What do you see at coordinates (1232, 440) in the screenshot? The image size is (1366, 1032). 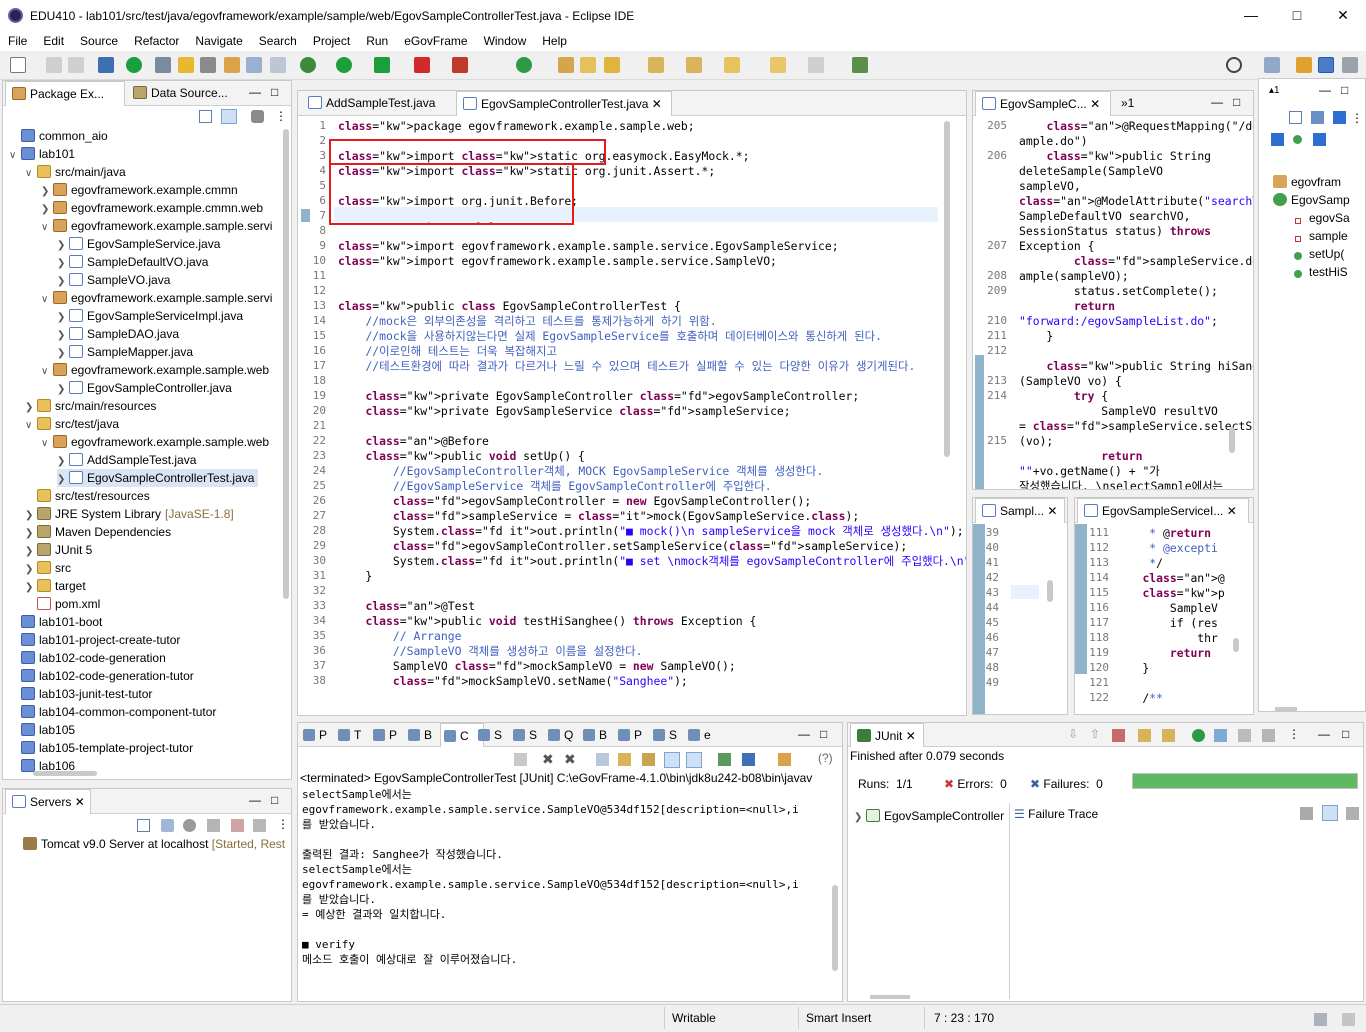 I see `right-vscrollbar` at bounding box center [1232, 440].